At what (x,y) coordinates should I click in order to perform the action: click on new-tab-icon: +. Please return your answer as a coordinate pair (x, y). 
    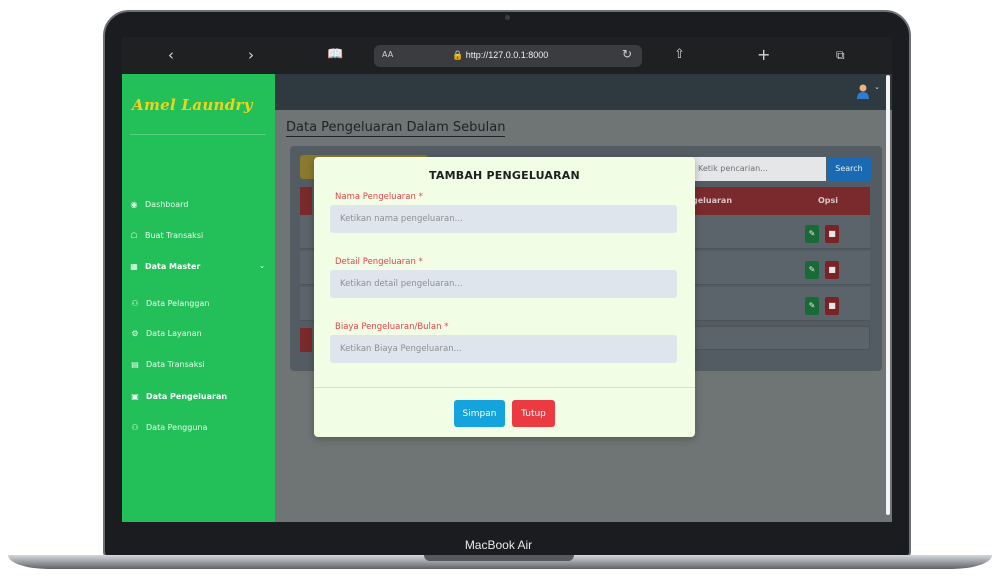
    Looking at the image, I should click on (763, 55).